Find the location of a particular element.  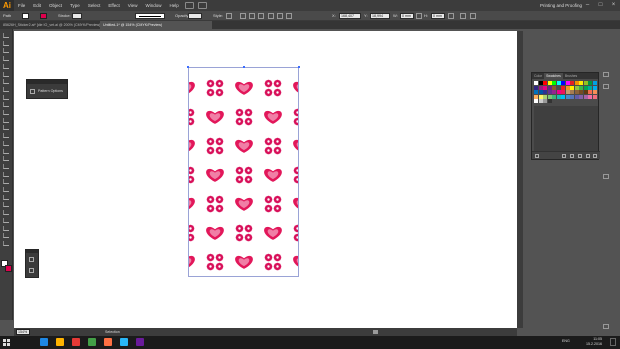

type-tool-icon is located at coordinates (6, 74).